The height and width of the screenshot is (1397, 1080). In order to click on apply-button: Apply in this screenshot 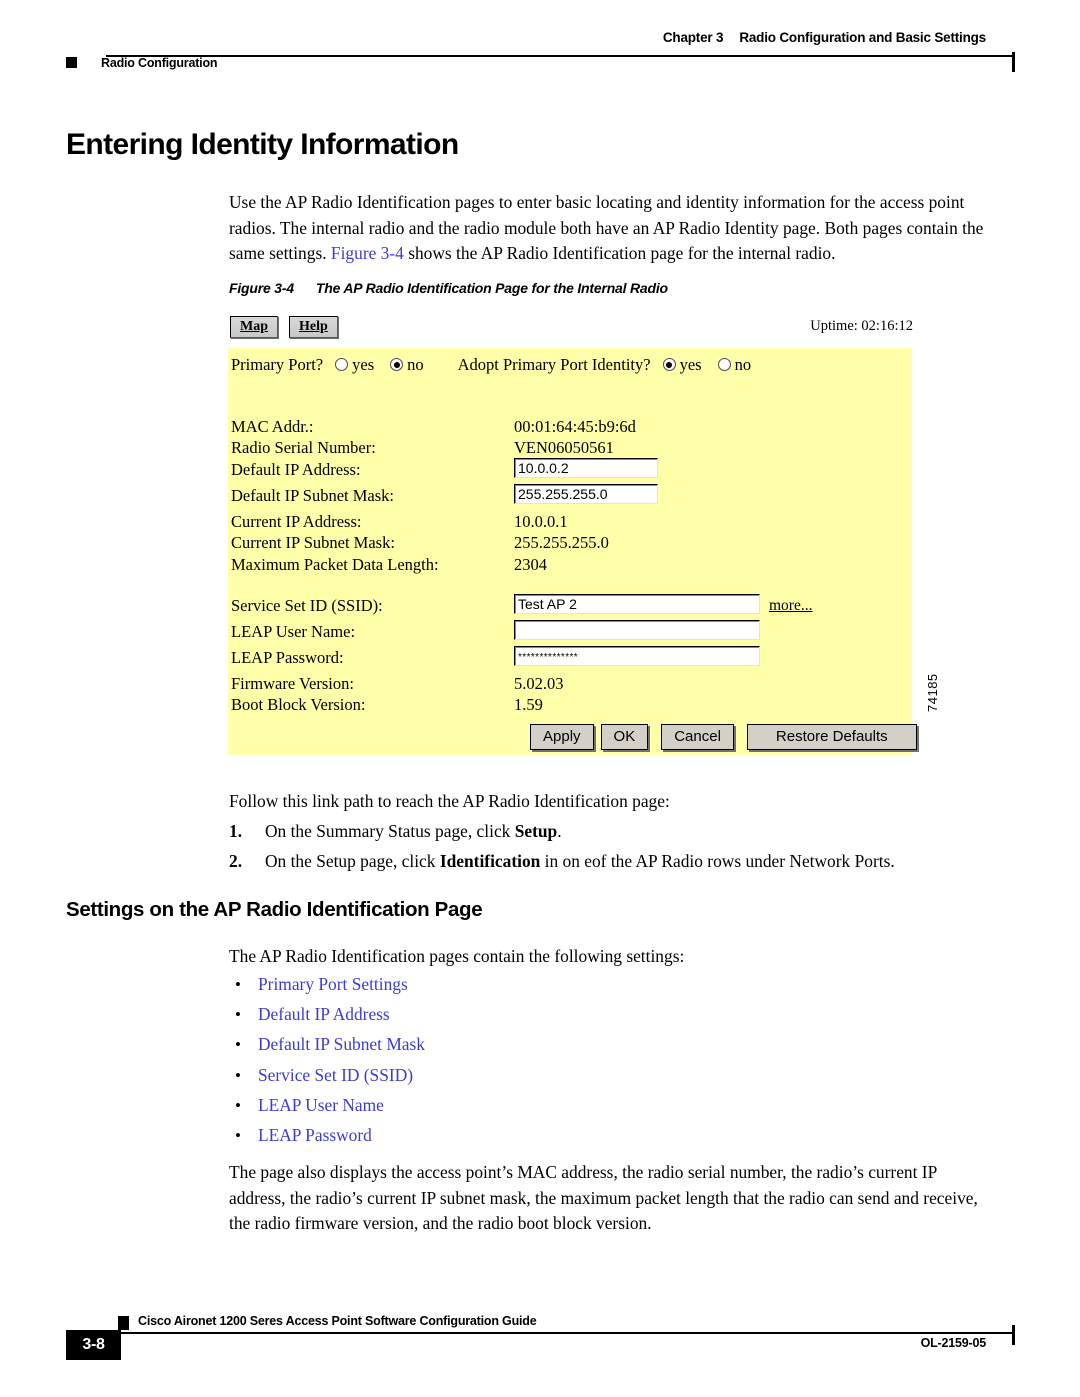, I will do `click(562, 737)`.